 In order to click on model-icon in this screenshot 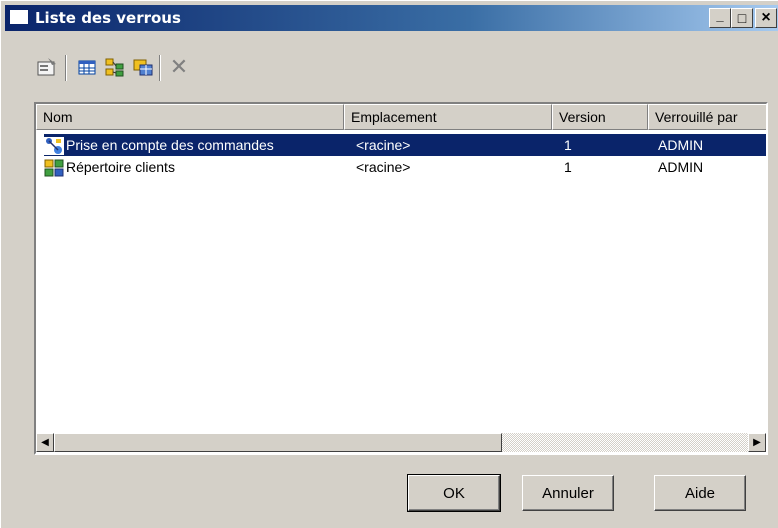, I will do `click(54, 146)`.